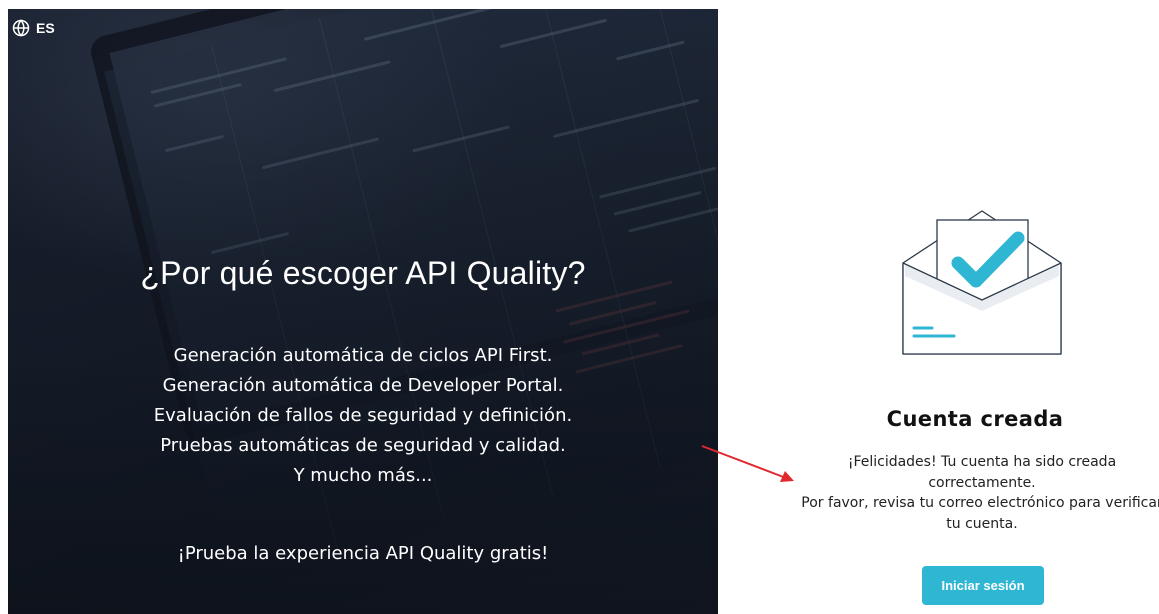 Image resolution: width=1159 pixels, height=614 pixels. I want to click on envelope-check-icon, so click(982, 282).